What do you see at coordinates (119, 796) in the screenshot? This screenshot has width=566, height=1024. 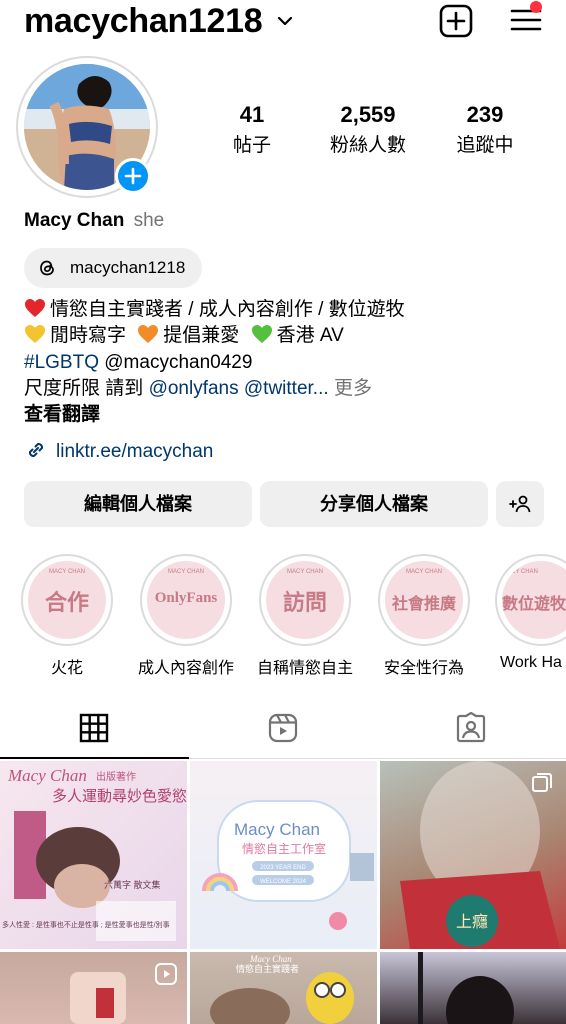 I see `post-heading: 多人運動尋妙色愛慾` at bounding box center [119, 796].